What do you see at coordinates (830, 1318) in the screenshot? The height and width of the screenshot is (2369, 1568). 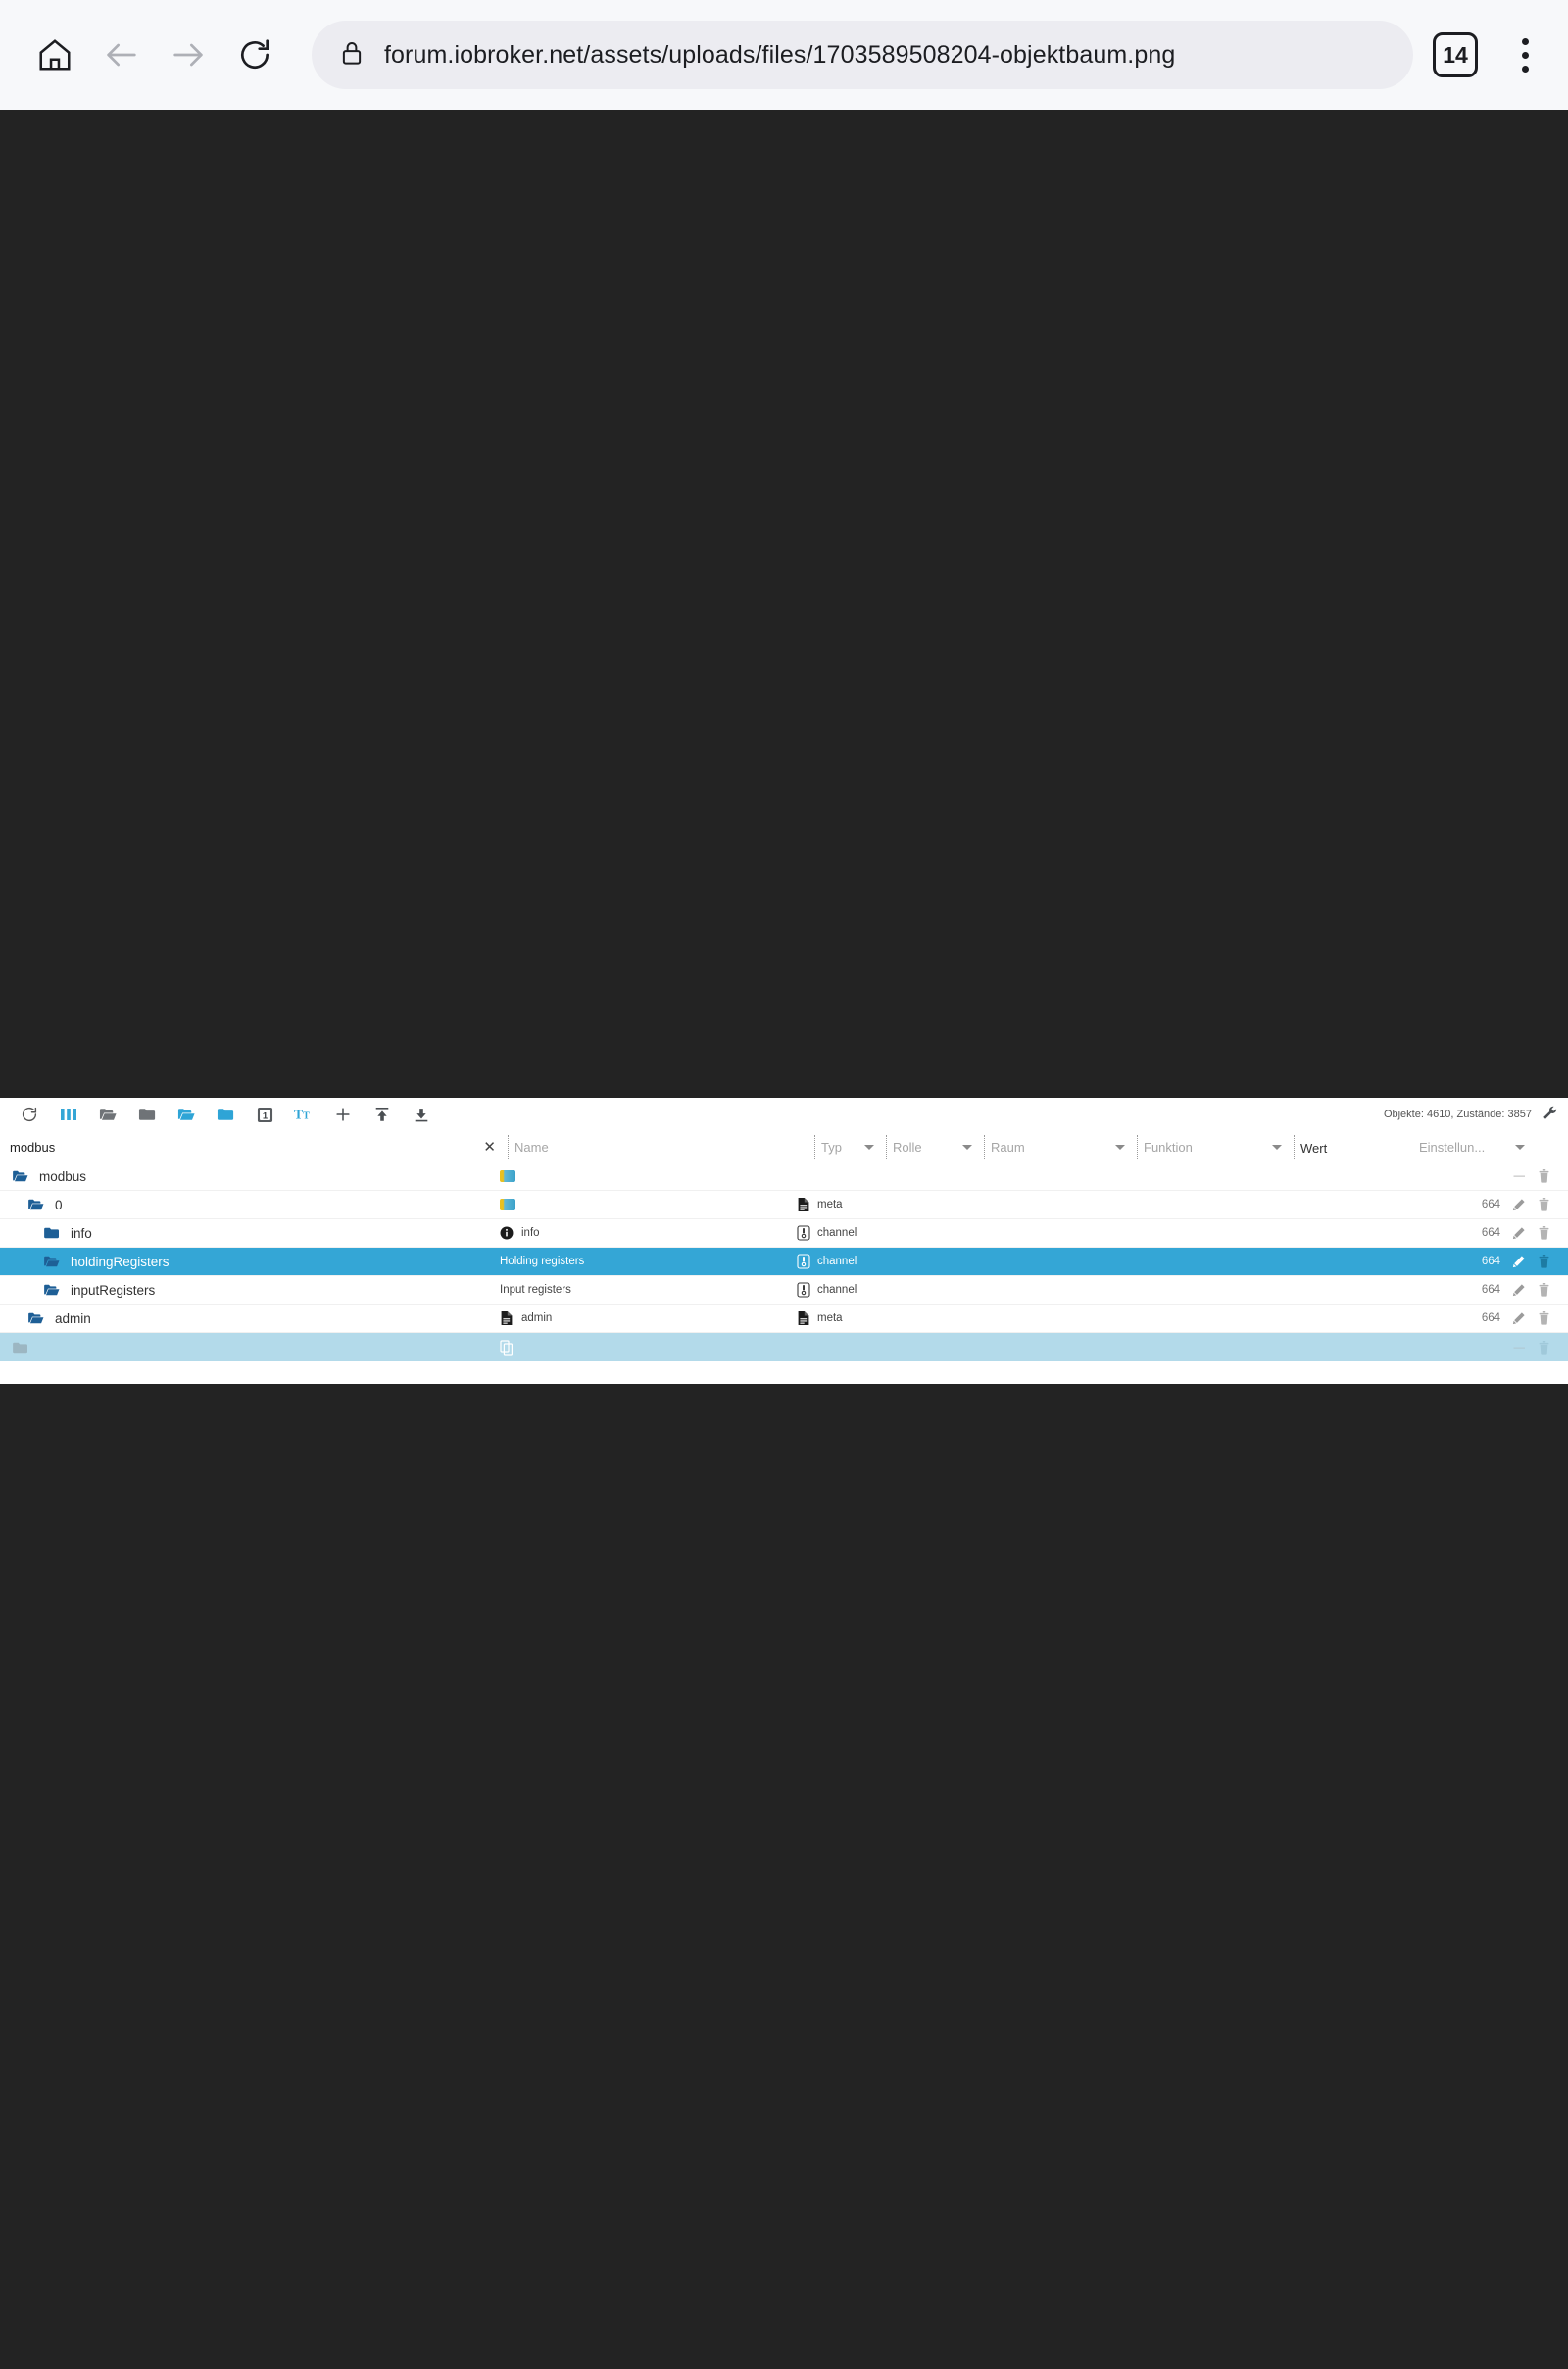 I see `row-type-label: meta` at bounding box center [830, 1318].